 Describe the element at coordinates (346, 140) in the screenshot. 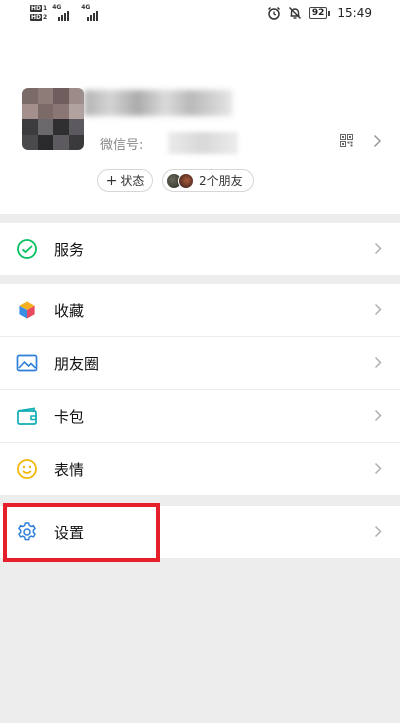

I see `qr-code-icon` at that location.